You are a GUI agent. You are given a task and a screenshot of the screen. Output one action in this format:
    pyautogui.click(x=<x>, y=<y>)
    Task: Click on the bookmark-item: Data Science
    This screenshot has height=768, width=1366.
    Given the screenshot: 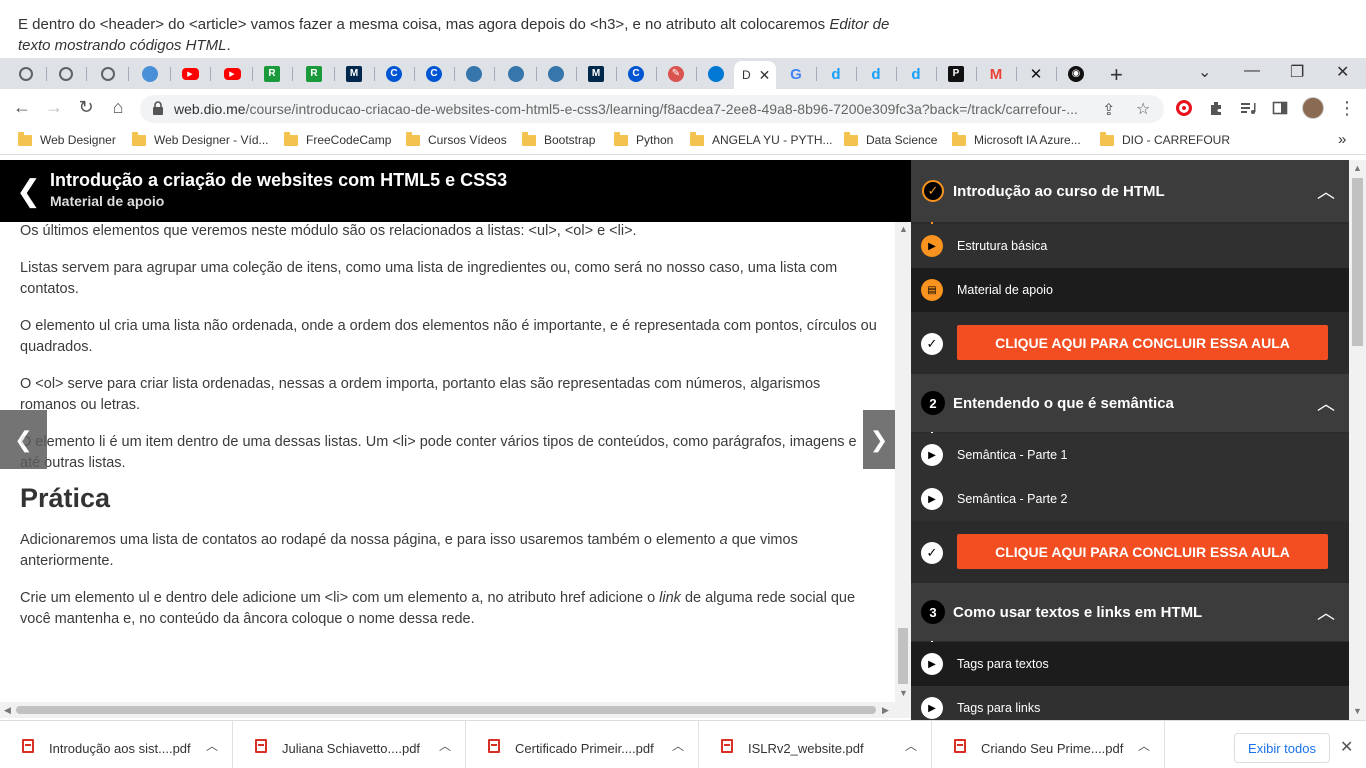 What is the action you would take?
    pyautogui.click(x=890, y=139)
    